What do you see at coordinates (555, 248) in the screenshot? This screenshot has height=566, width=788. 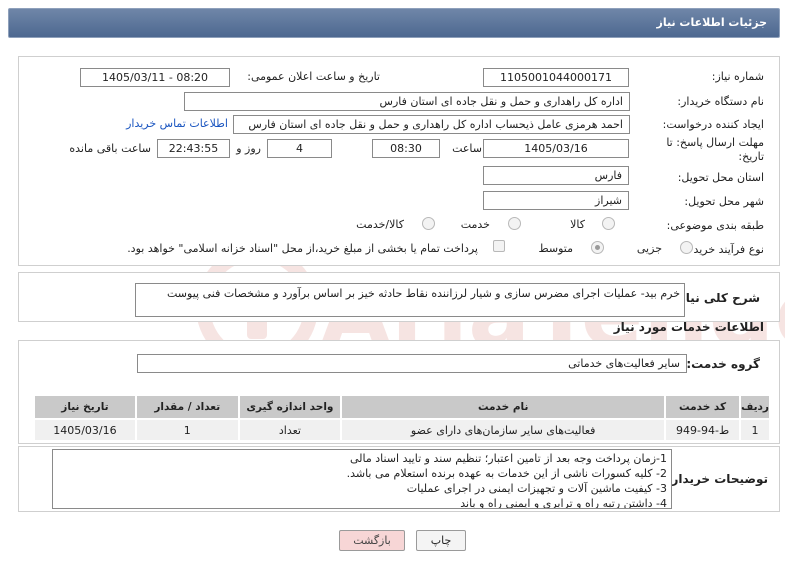 I see `process-option-medium: متوسط` at bounding box center [555, 248].